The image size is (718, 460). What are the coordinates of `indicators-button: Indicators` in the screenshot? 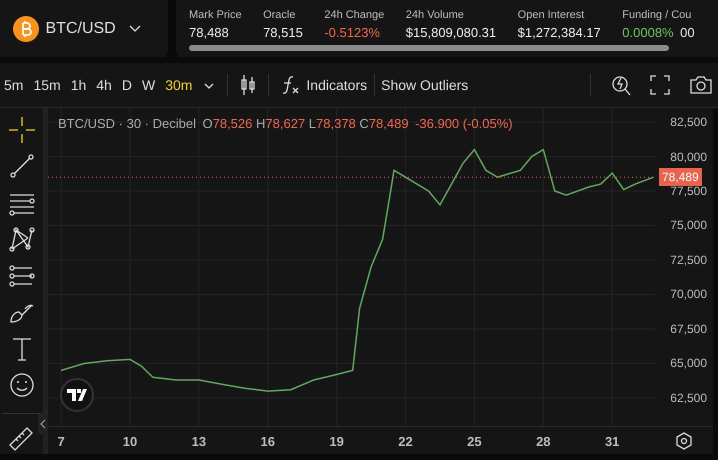 It's located at (325, 85).